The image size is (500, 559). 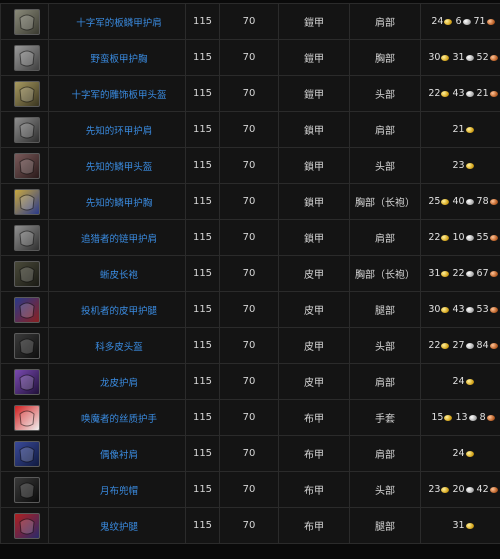 What do you see at coordinates (463, 489) in the screenshot?
I see `price-group: 232042` at bounding box center [463, 489].